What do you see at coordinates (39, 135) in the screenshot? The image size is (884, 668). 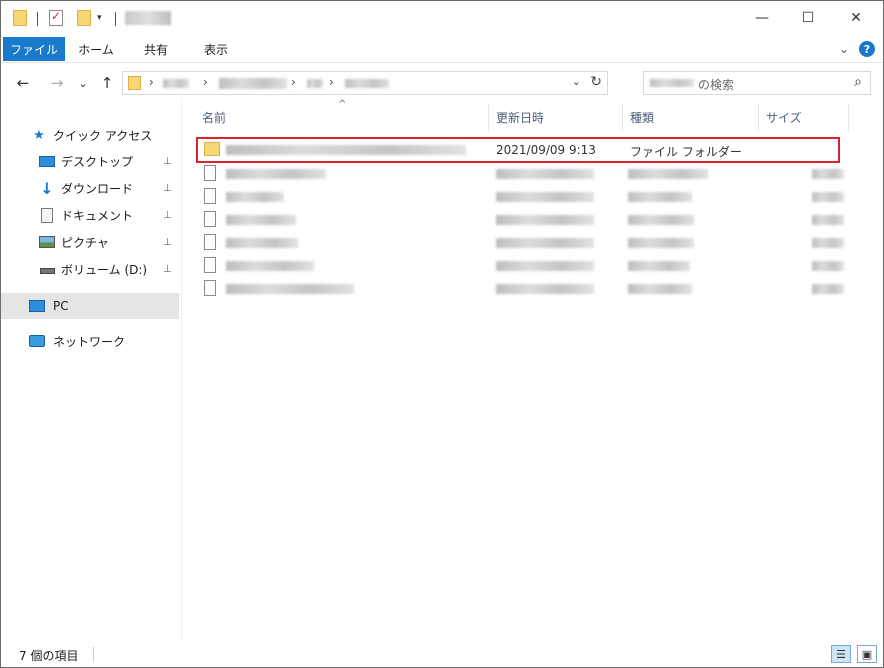 I see `star-icon: ★` at bounding box center [39, 135].